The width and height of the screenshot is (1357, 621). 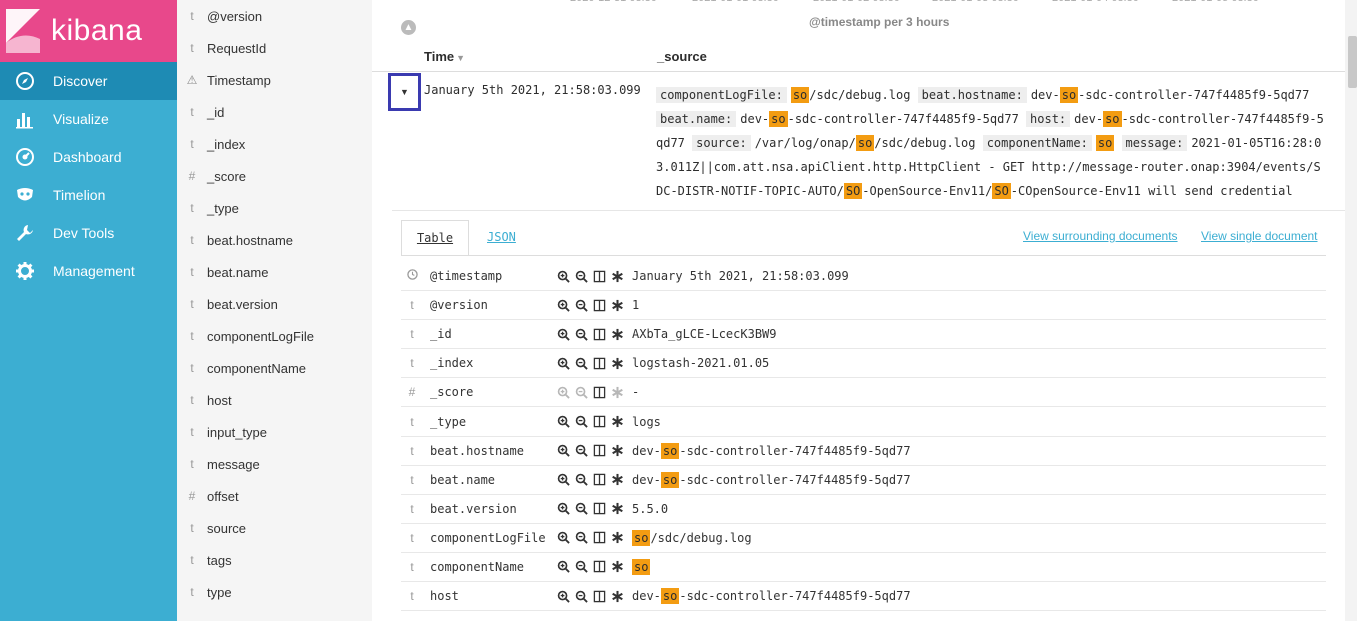 I want to click on field-list-item: t _id, so click(x=274, y=112).